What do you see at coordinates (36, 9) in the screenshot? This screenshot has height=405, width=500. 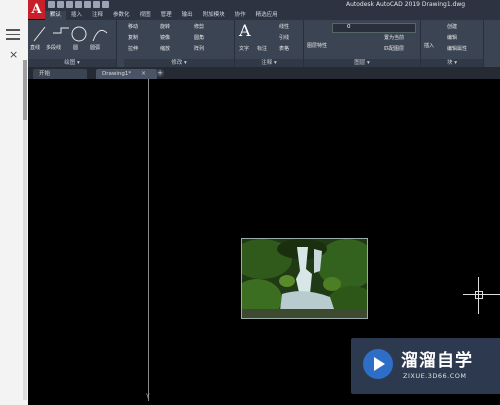 I see `app-menu-button: A` at bounding box center [36, 9].